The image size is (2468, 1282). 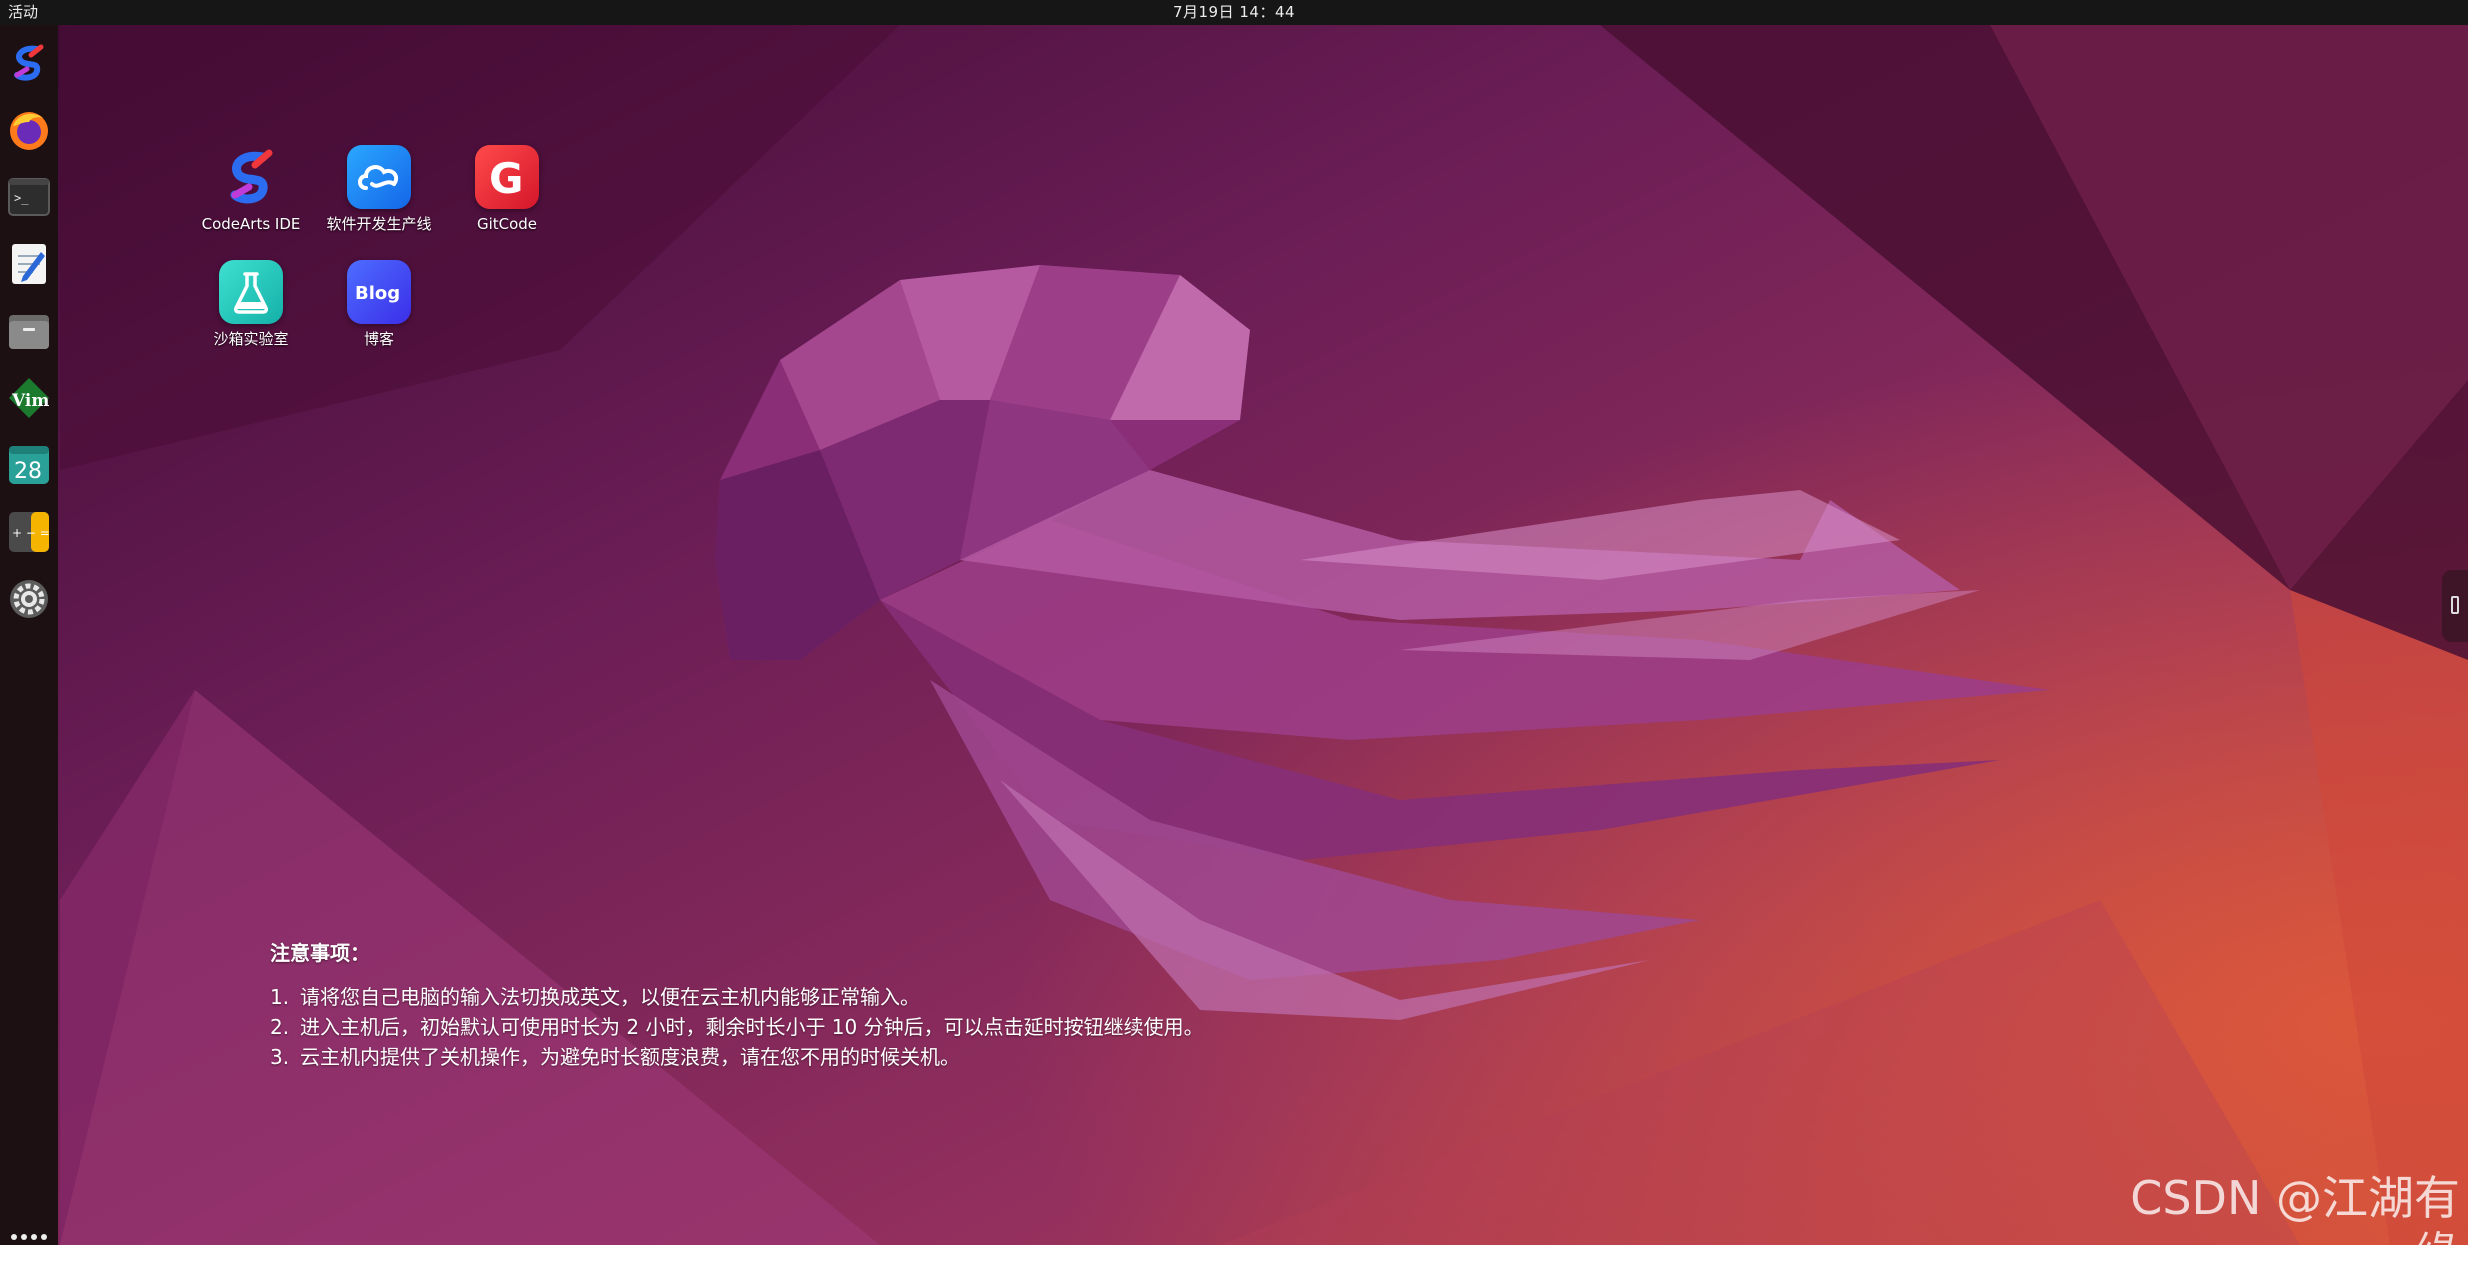 I want to click on calendar-icon: 28, so click(x=29, y=465).